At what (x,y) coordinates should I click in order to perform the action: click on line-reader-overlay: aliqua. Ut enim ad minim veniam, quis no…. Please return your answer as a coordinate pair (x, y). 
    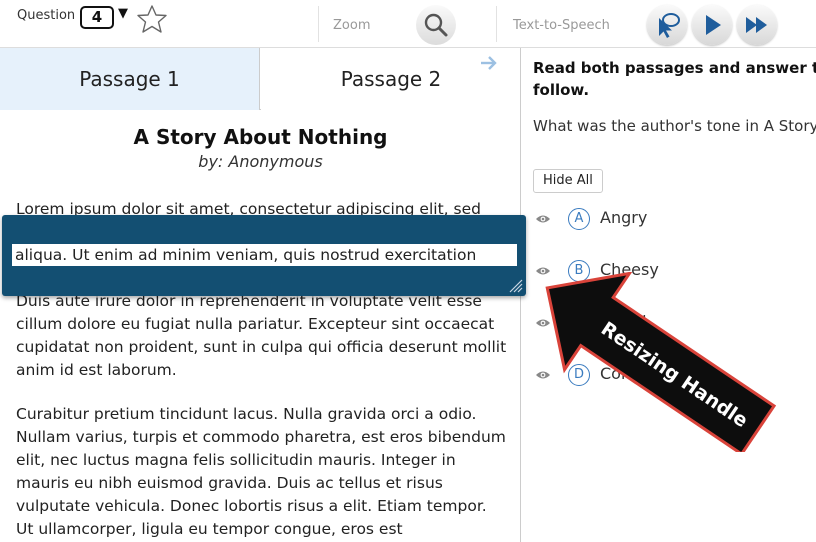
    Looking at the image, I should click on (264, 255).